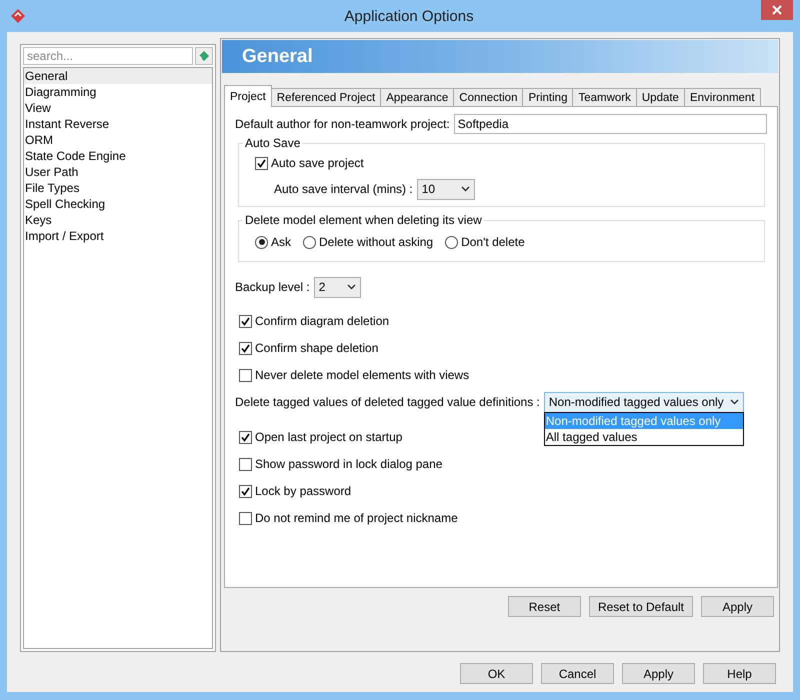 This screenshot has width=800, height=700. I want to click on checkbox-label: Never delete model elements with views, so click(362, 375).